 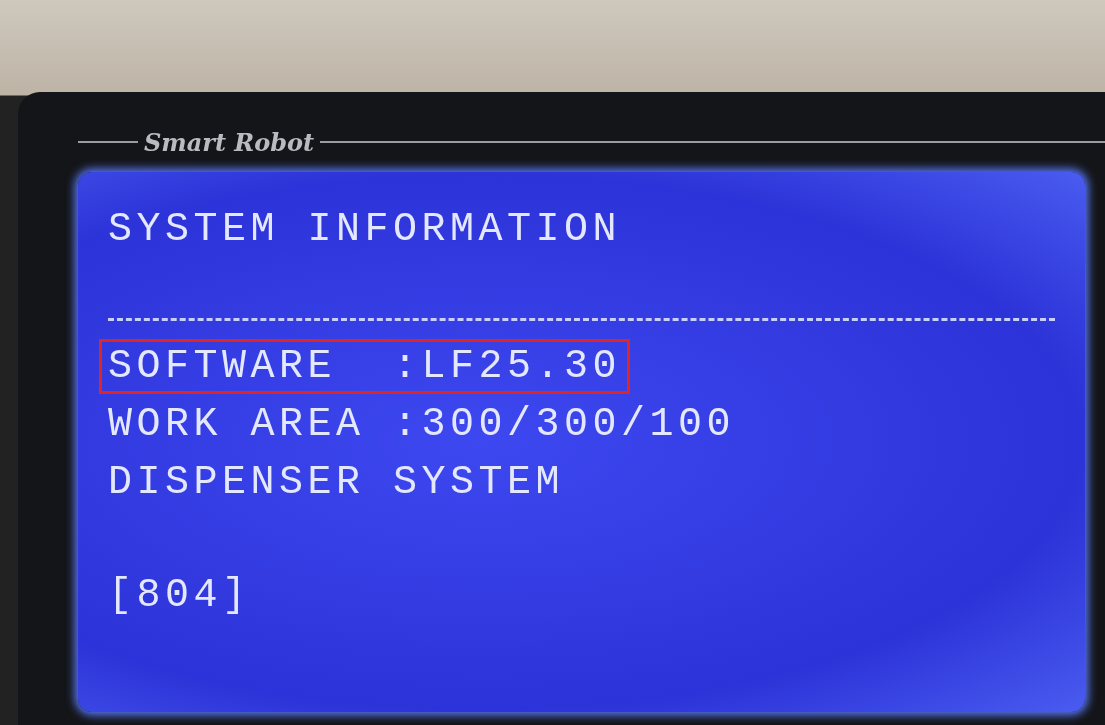 I want to click on device-label: Smart Robot, so click(x=229, y=142).